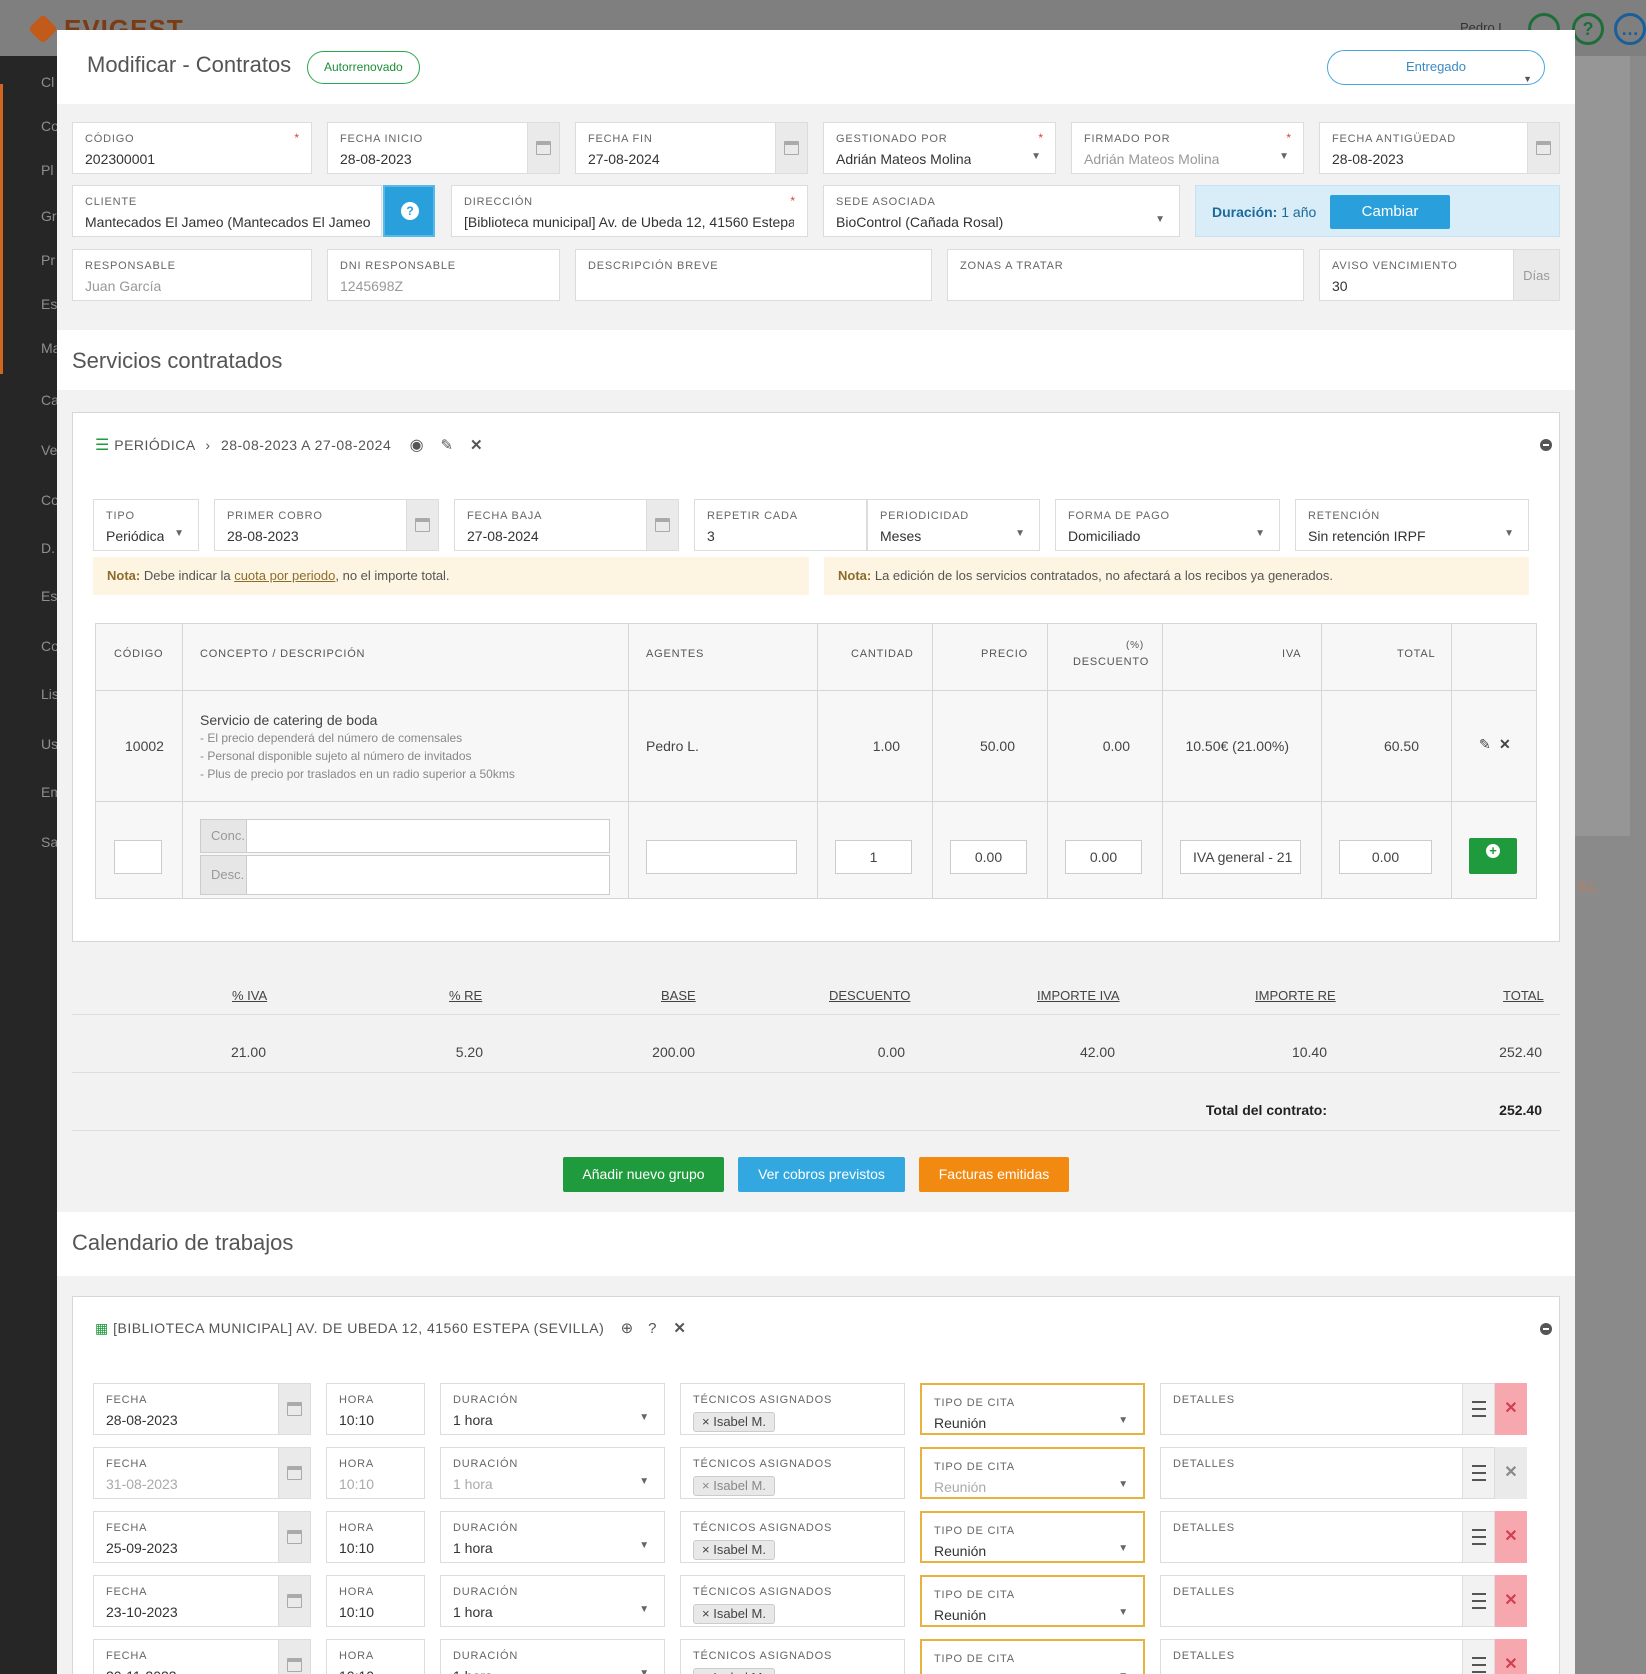 Image resolution: width=1646 pixels, height=1674 pixels. Describe the element at coordinates (49, 400) in the screenshot. I see `sidebar-item: Cat` at that location.